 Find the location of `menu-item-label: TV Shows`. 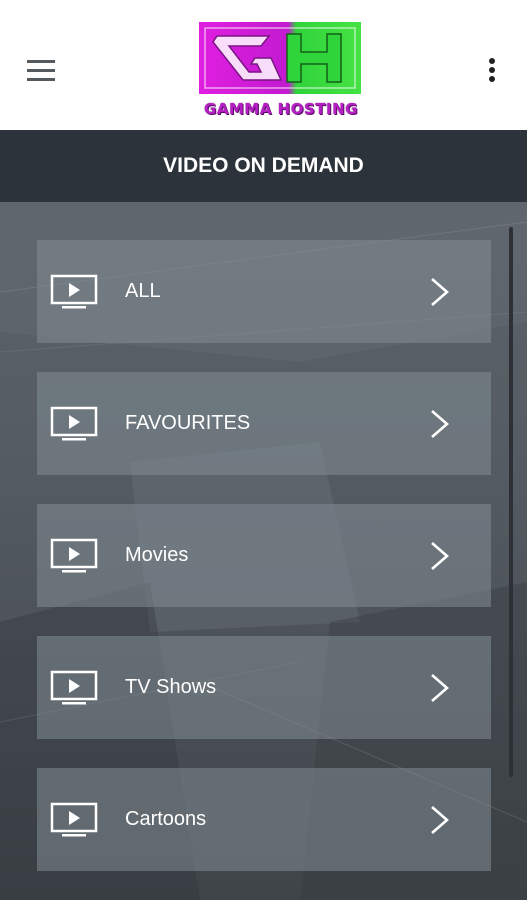

menu-item-label: TV Shows is located at coordinates (171, 687).